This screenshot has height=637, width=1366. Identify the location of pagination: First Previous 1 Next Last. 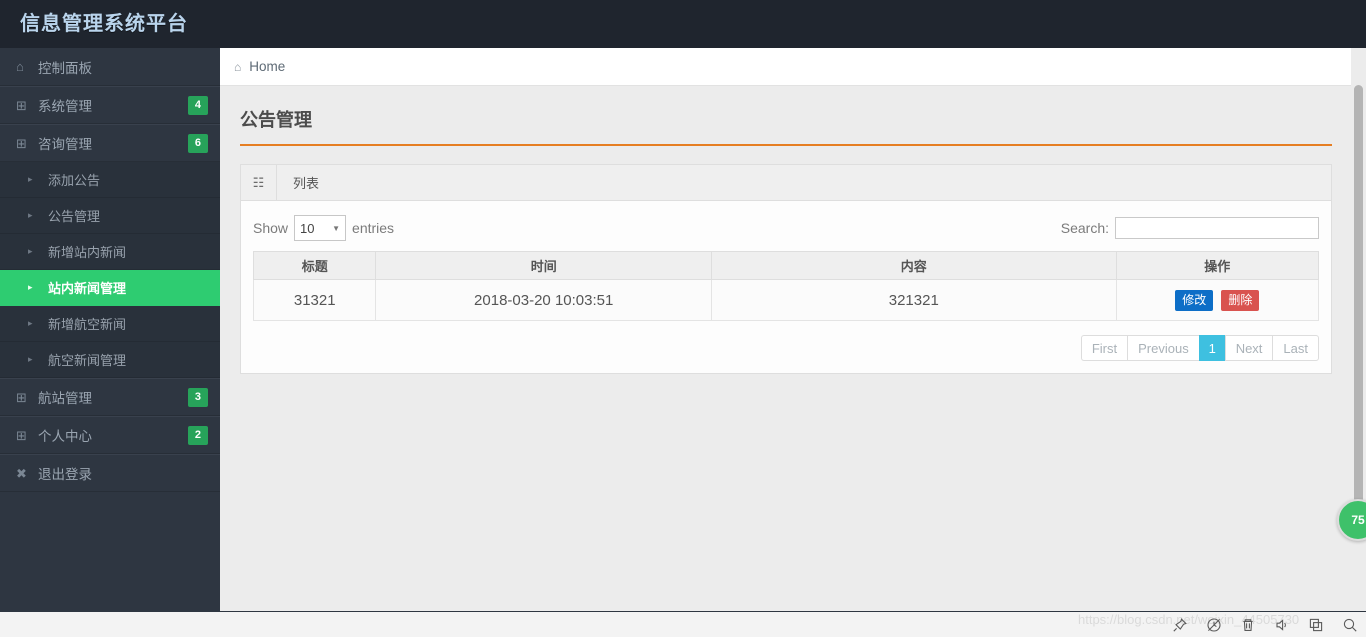
(1199, 348).